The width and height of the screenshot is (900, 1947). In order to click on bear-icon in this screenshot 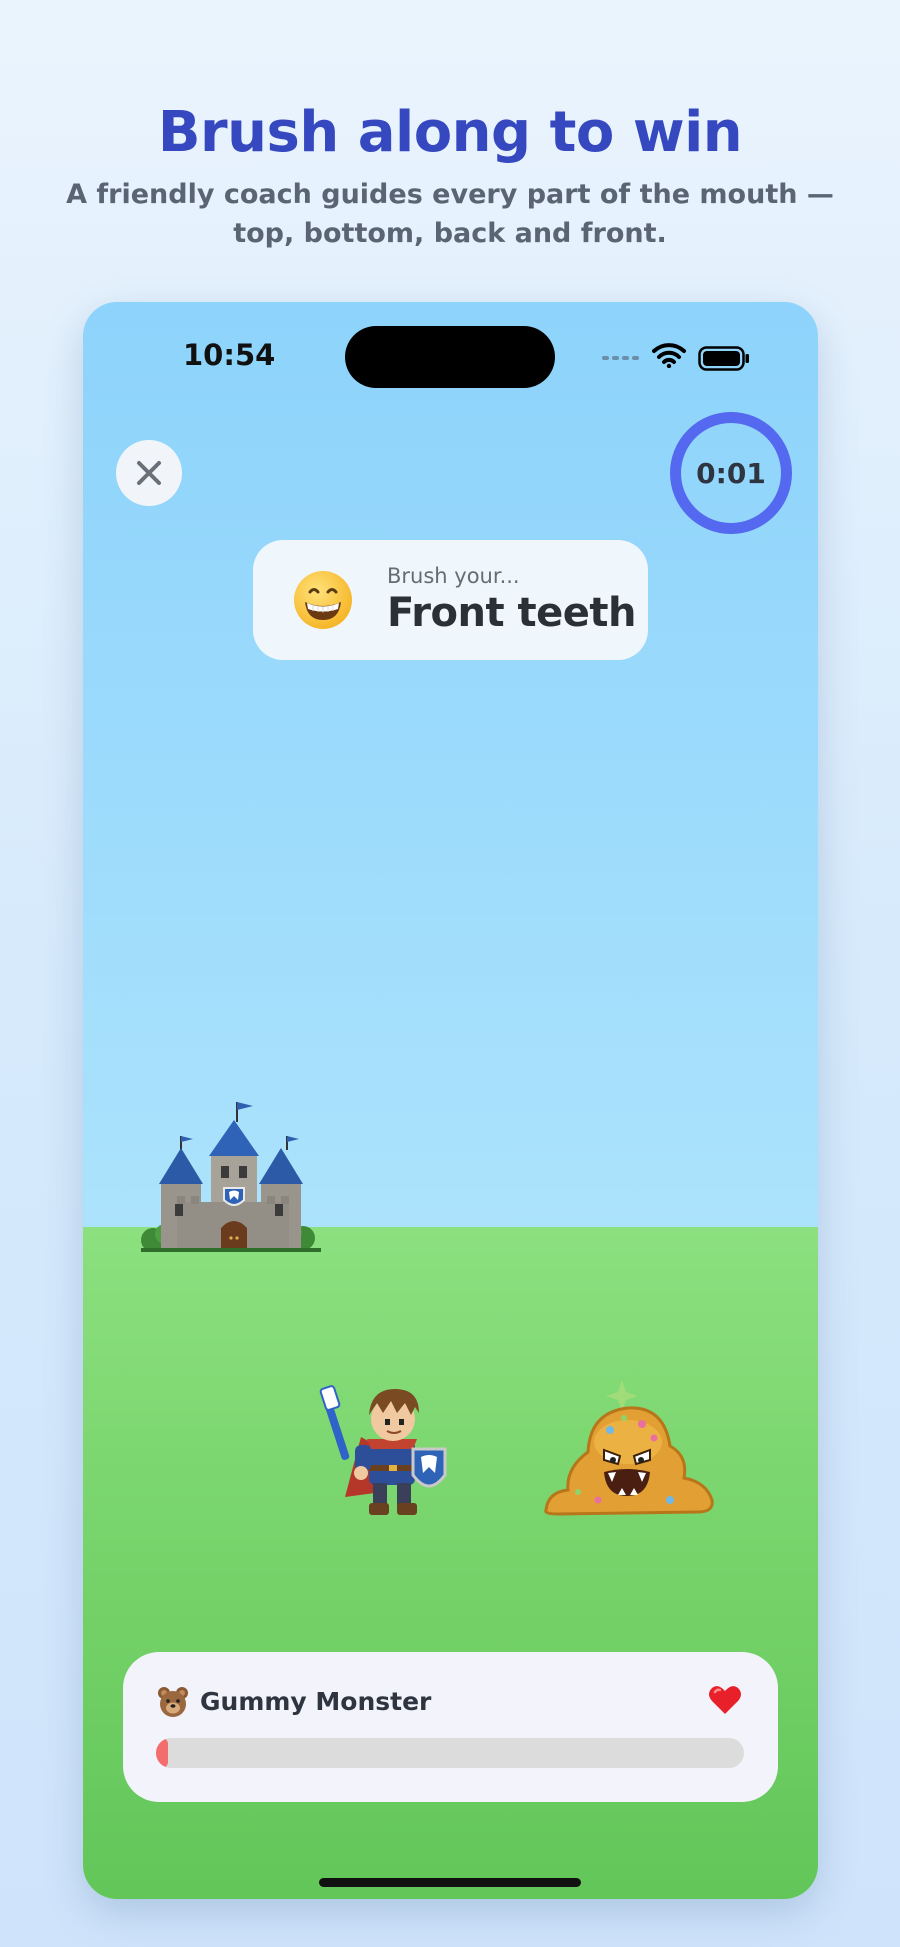, I will do `click(173, 1702)`.